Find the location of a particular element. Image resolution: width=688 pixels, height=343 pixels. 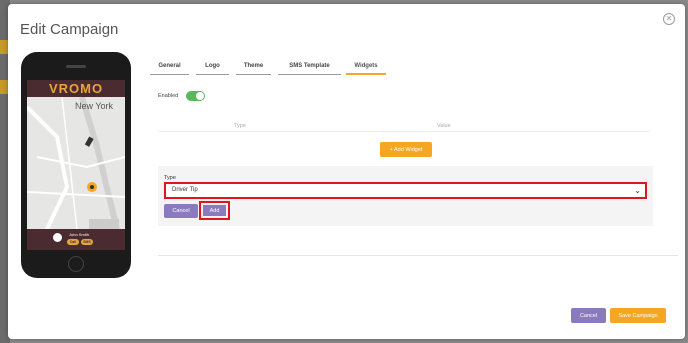

save-campaign-button: Save Campaign is located at coordinates (638, 315).